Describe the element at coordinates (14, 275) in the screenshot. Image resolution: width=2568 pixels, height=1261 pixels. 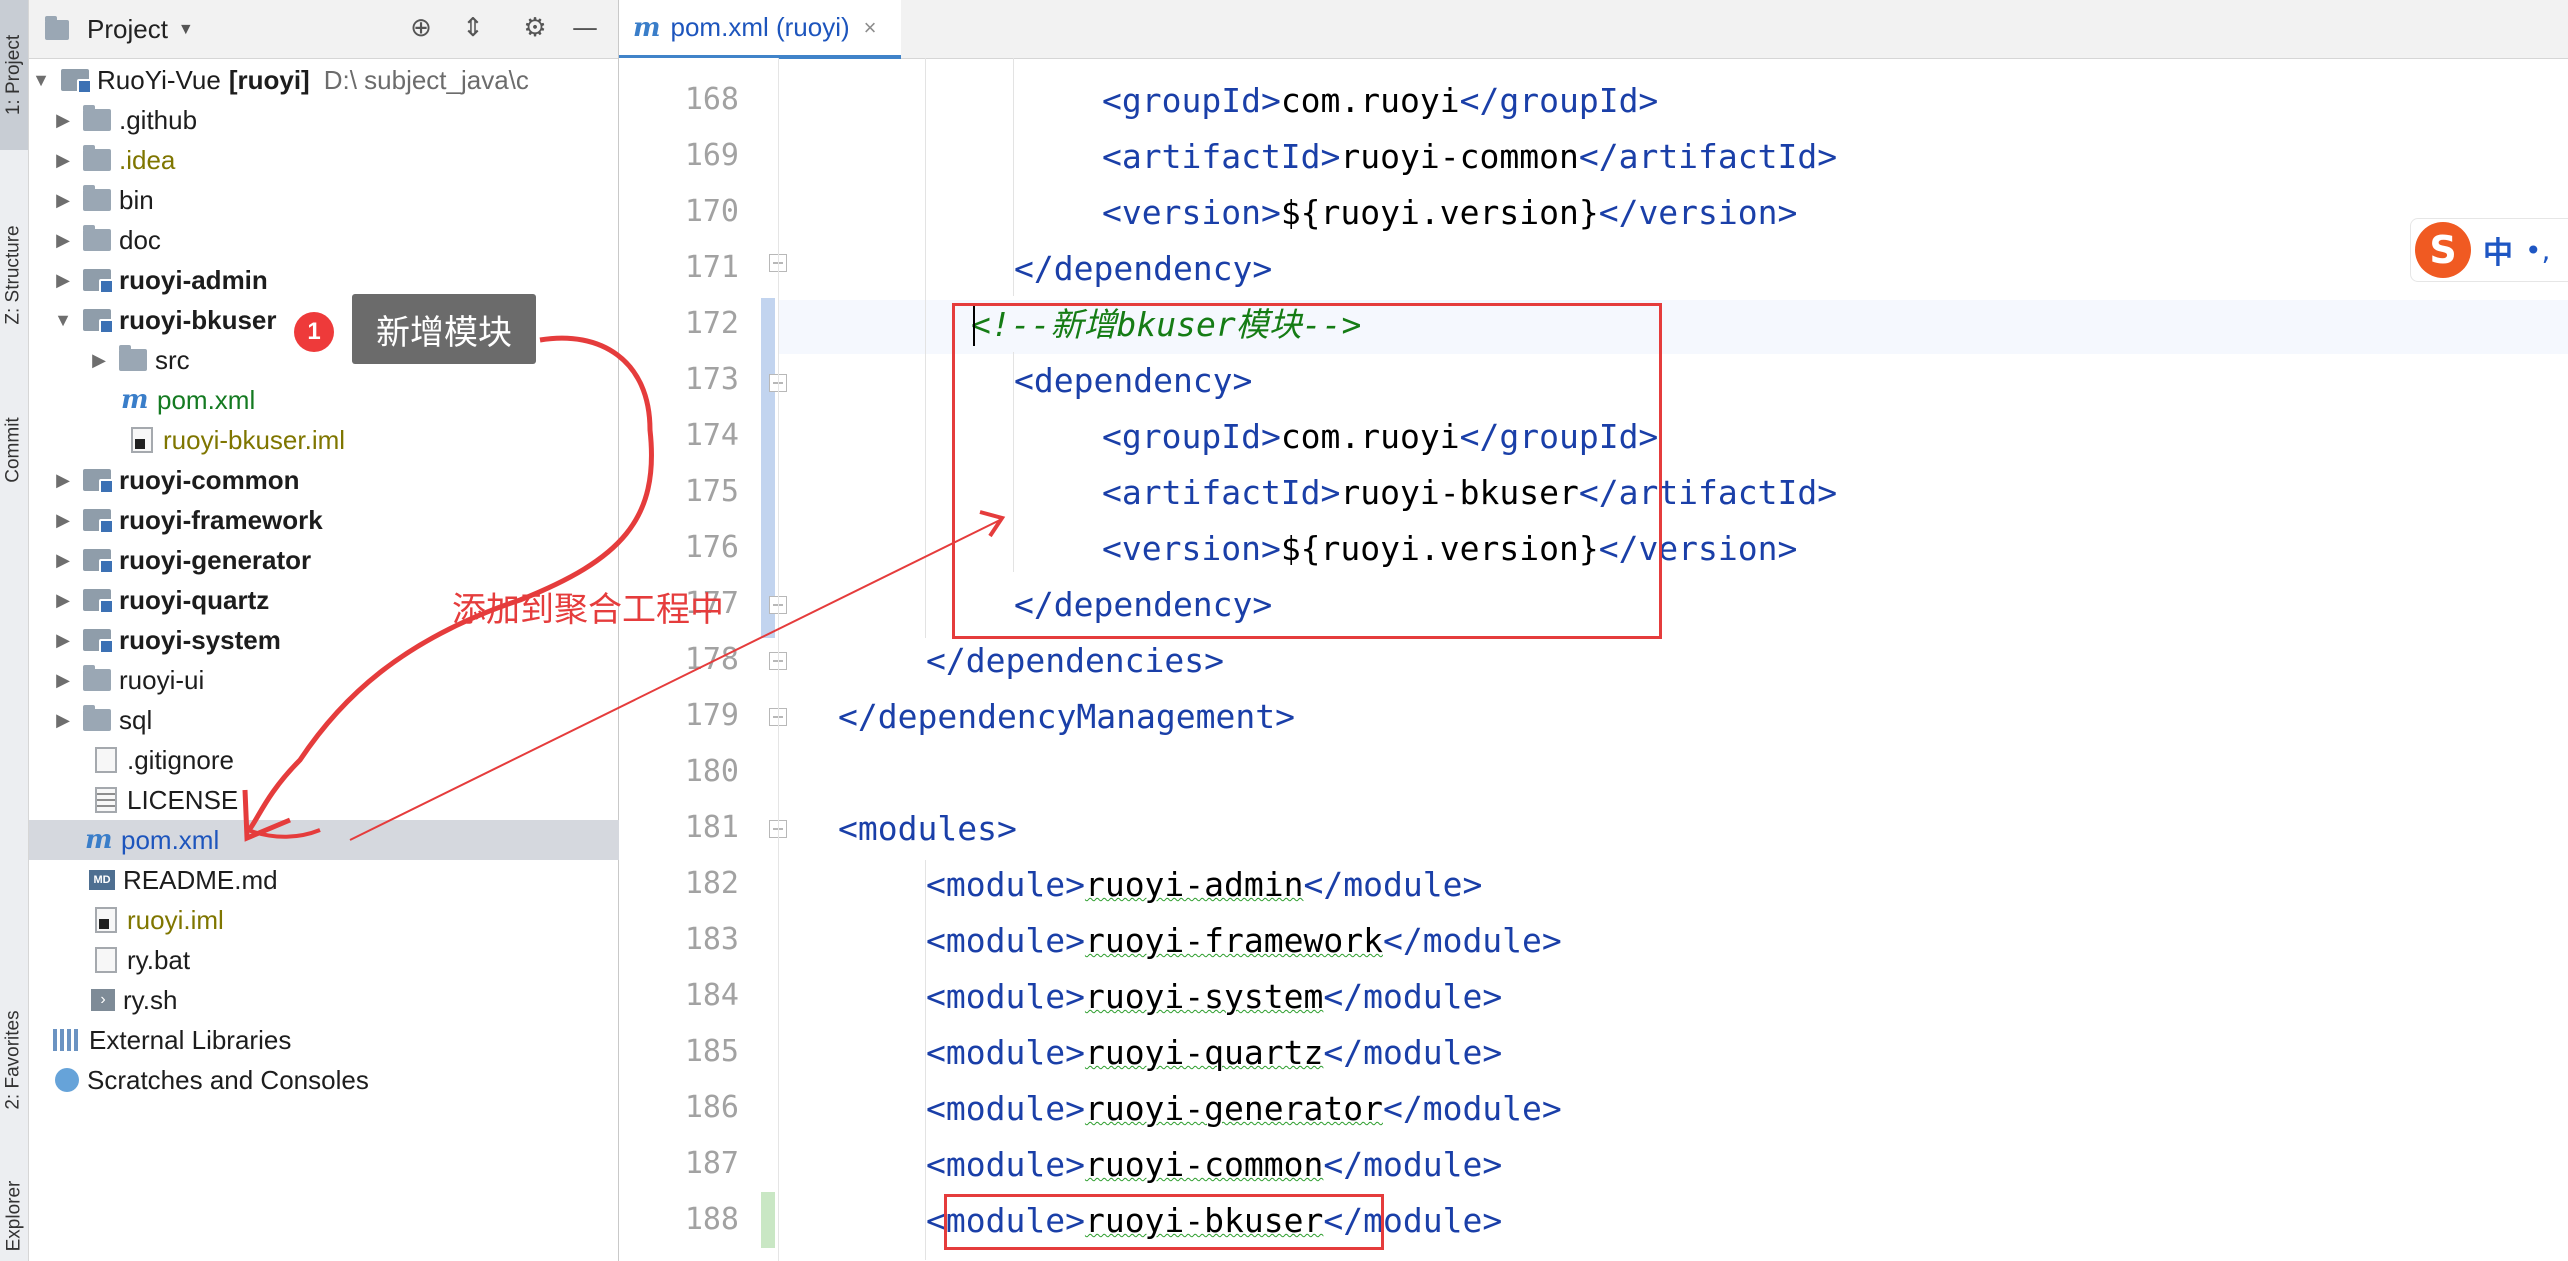
I see `tool-tab-structure: Z: Structure` at that location.